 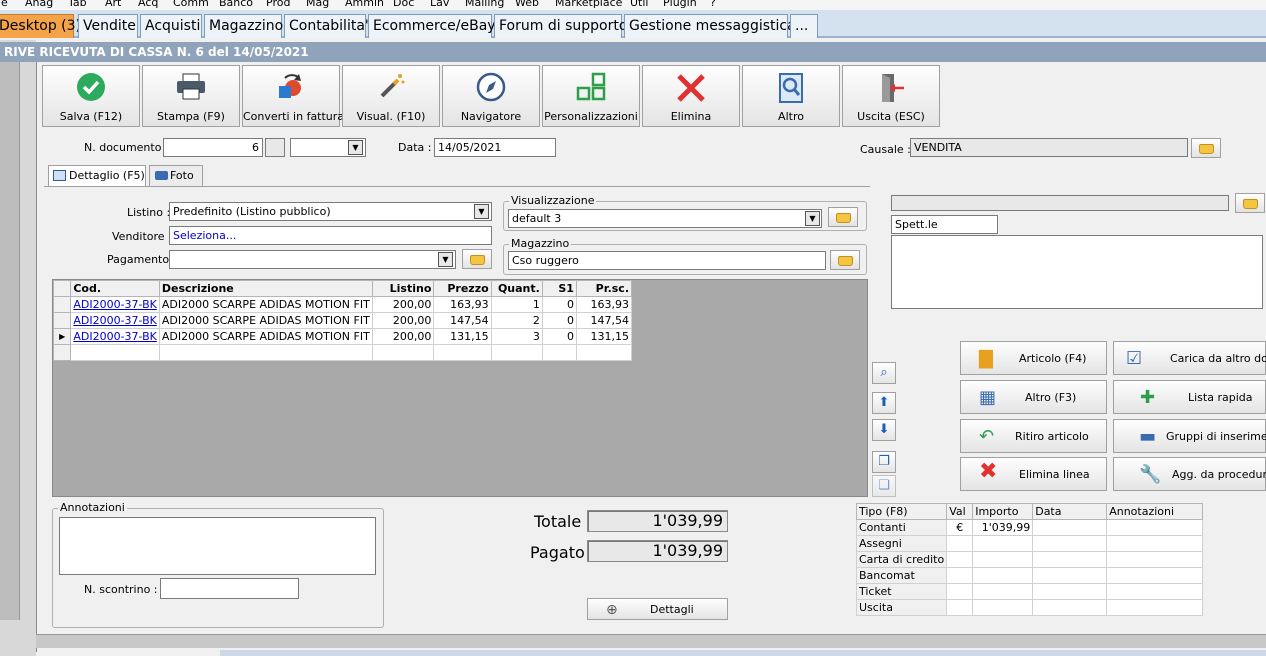 I want to click on menu-item-util: Util, so click(x=639, y=4).